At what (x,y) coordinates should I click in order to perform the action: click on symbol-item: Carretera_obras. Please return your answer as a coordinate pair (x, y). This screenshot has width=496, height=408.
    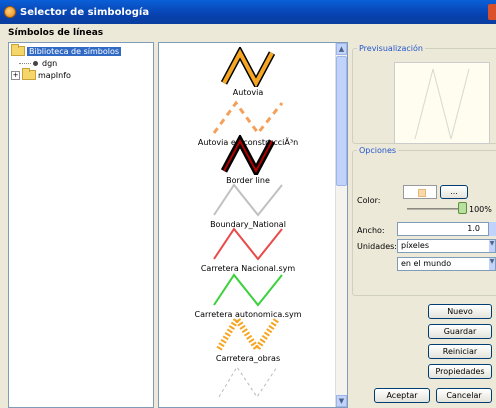
    Looking at the image, I should click on (248, 338).